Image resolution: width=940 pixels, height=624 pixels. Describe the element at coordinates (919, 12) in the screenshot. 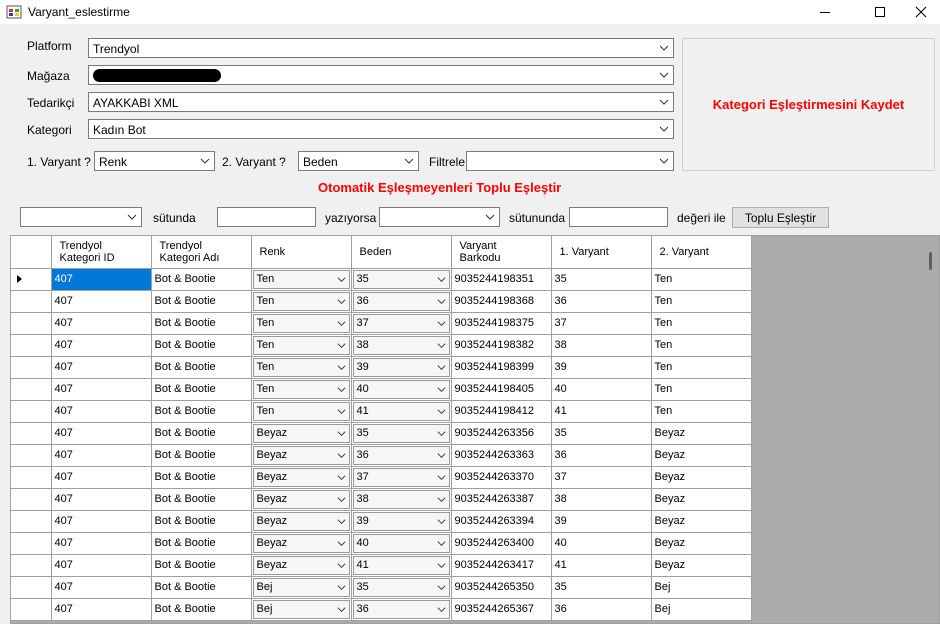

I see `close-button` at that location.